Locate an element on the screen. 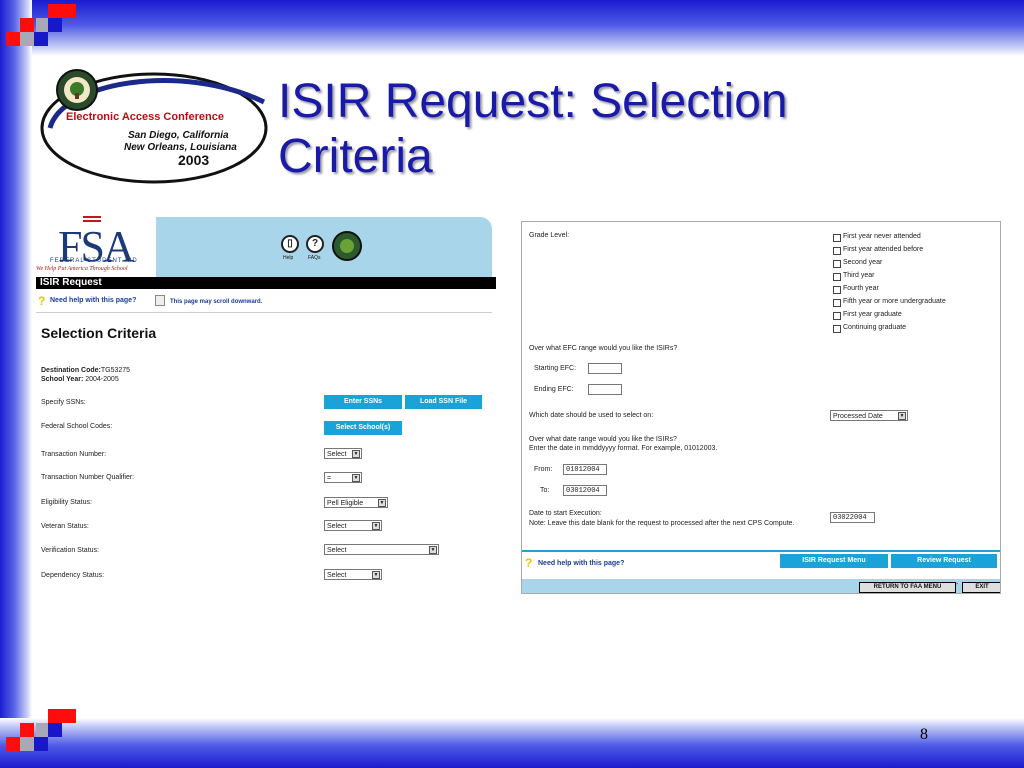  from-date-input: 01012004 is located at coordinates (585, 469).